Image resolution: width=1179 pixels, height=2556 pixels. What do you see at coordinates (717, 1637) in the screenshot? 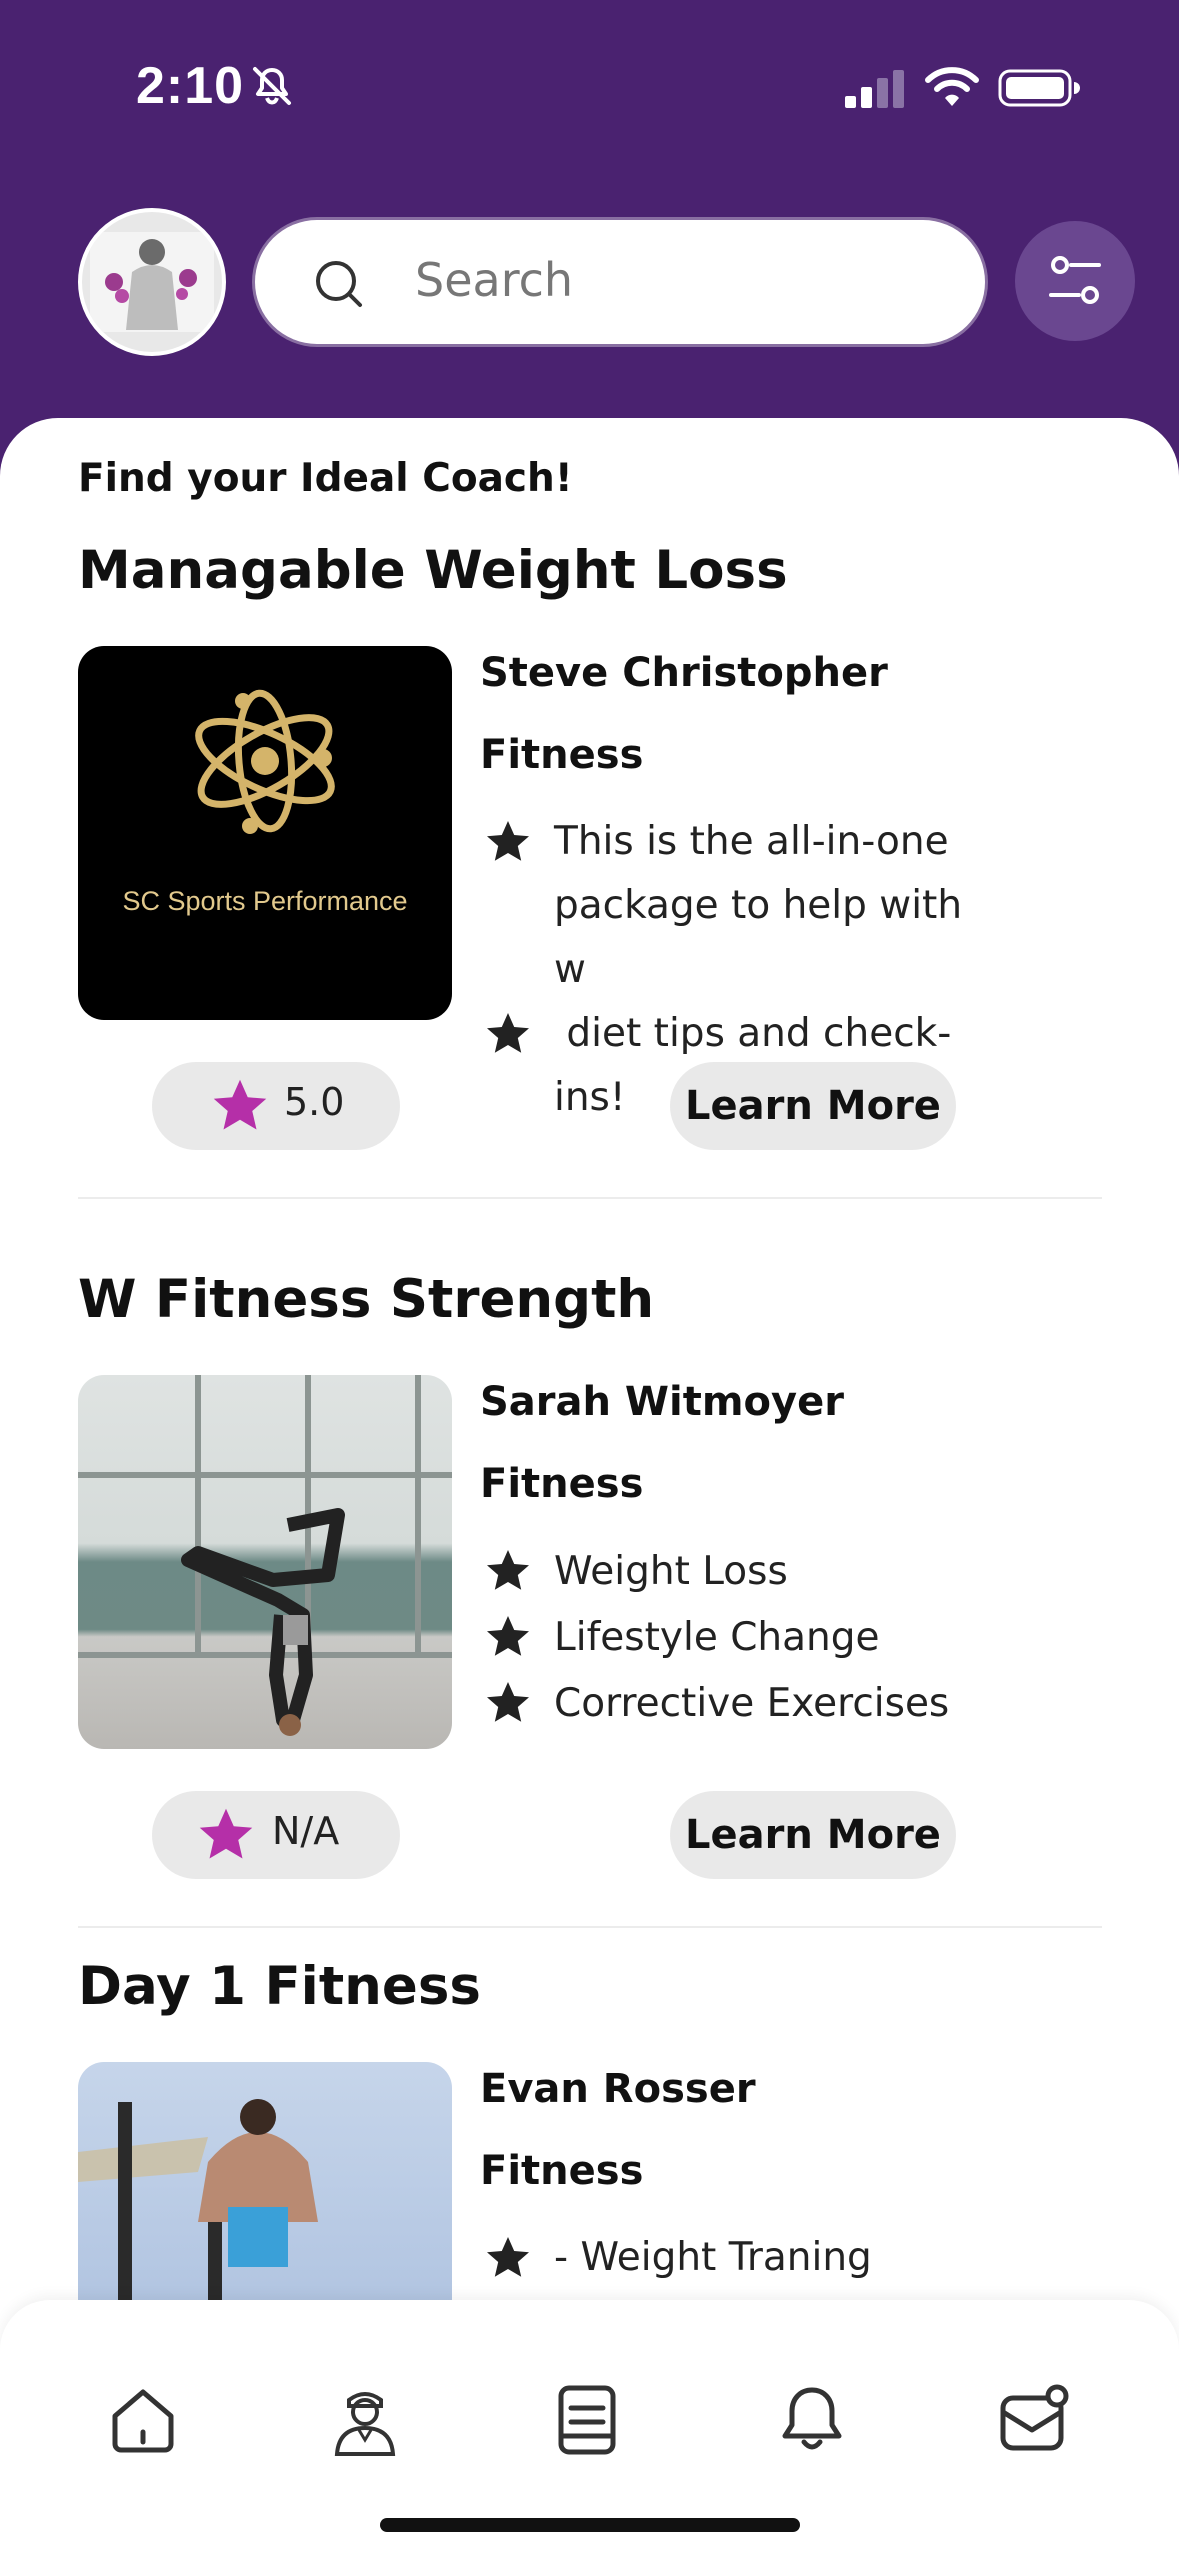
I see `feature-text: Lifestyle Change` at bounding box center [717, 1637].